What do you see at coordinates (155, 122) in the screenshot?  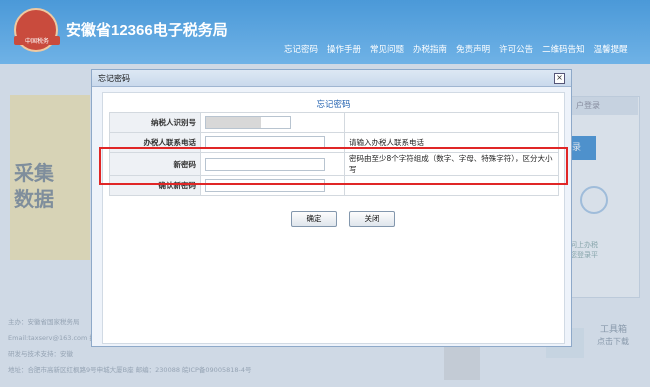 I see `label-taxpayer-id: 纳税人识别号` at bounding box center [155, 122].